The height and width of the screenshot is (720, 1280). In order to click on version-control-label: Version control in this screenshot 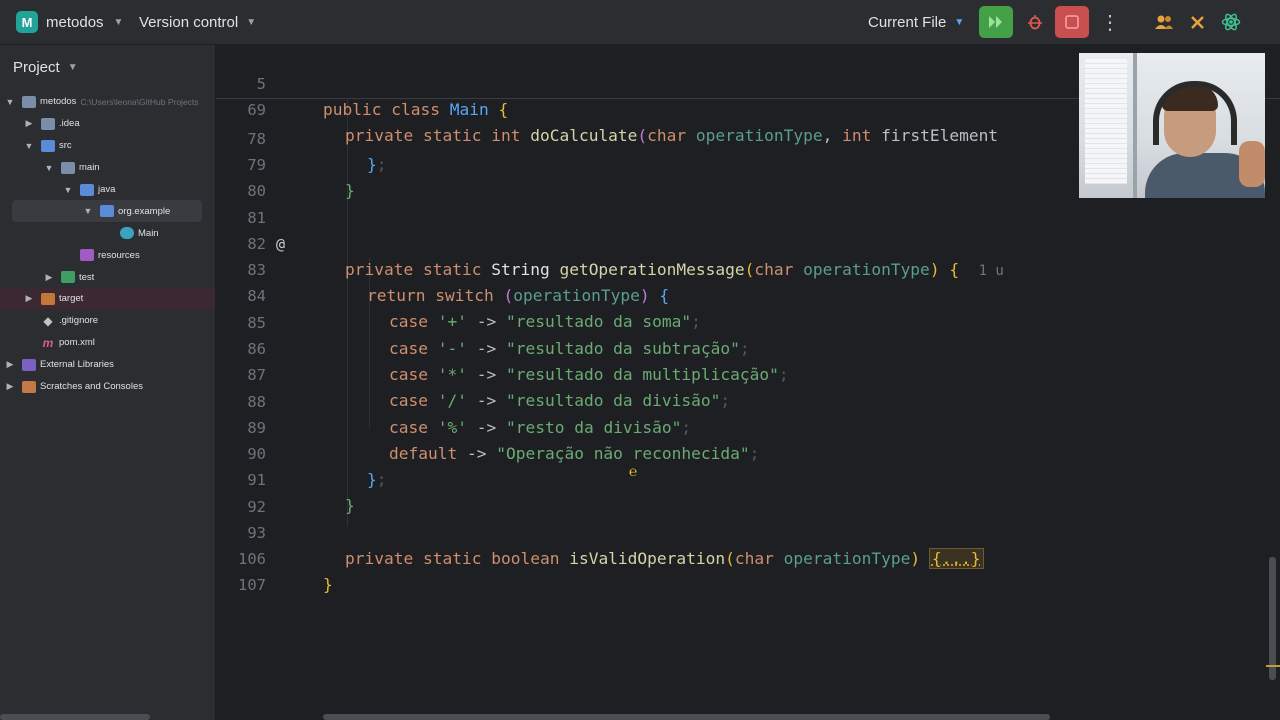, I will do `click(189, 22)`.